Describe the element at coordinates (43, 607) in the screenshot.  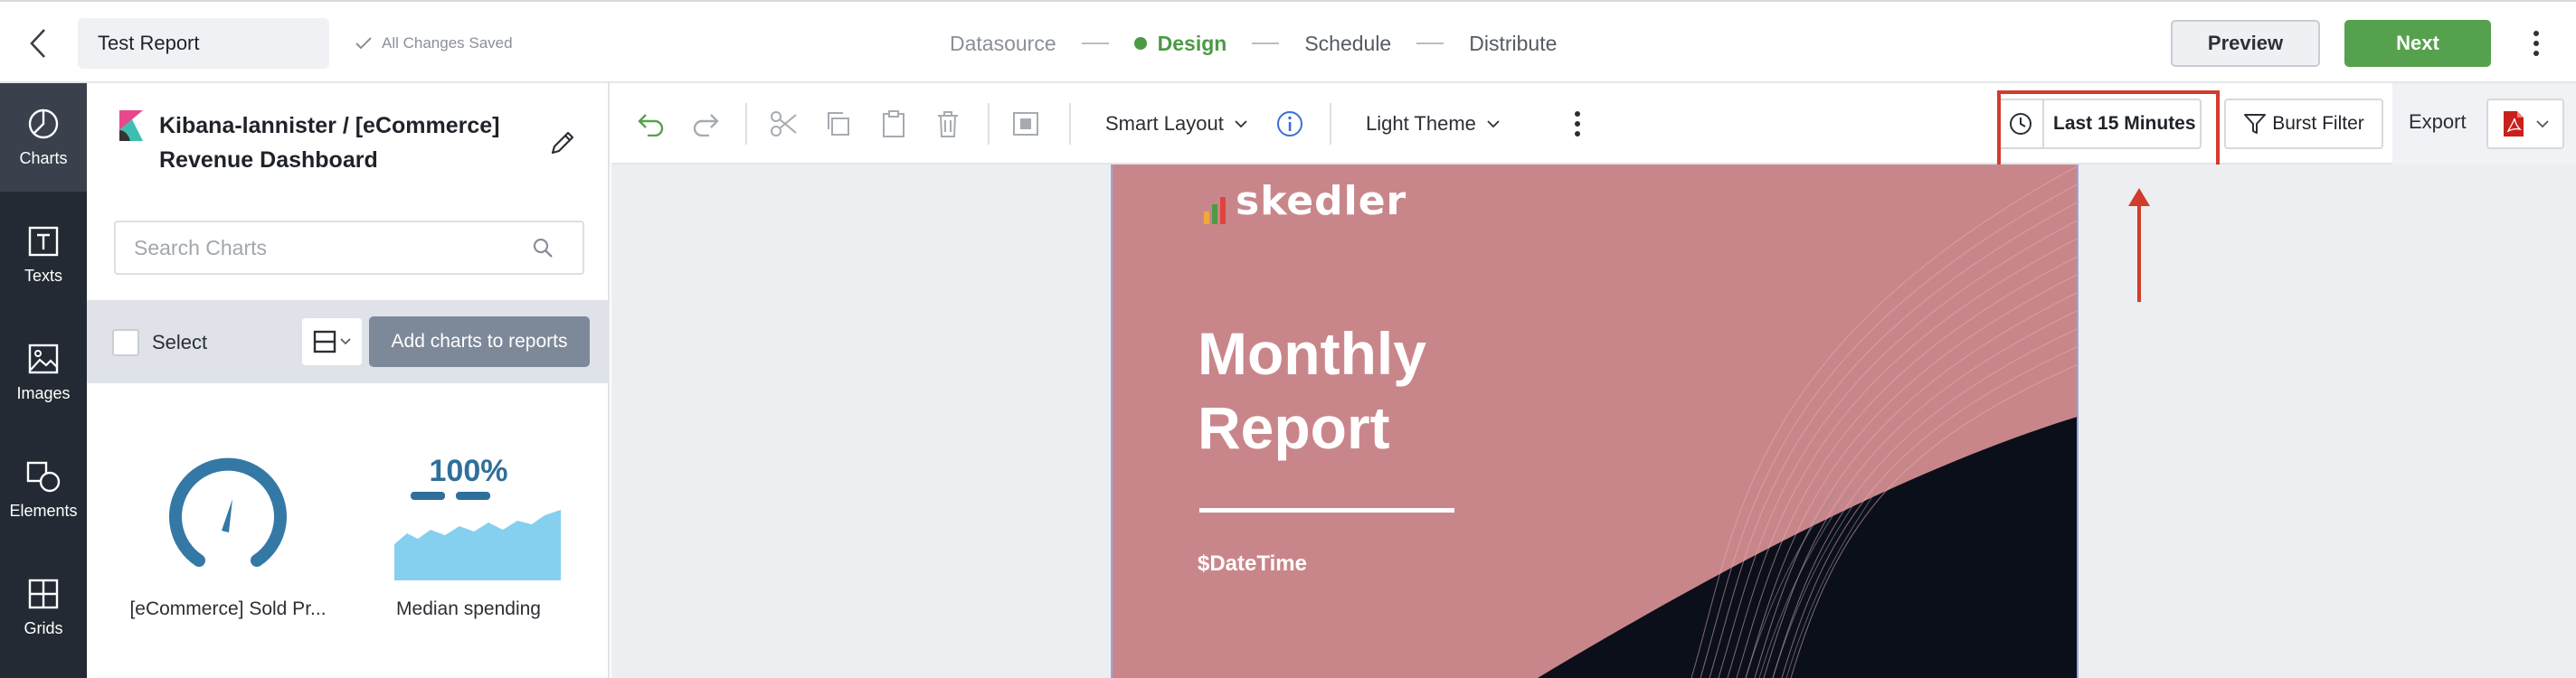
I see `rail-item-grids: Grids` at that location.